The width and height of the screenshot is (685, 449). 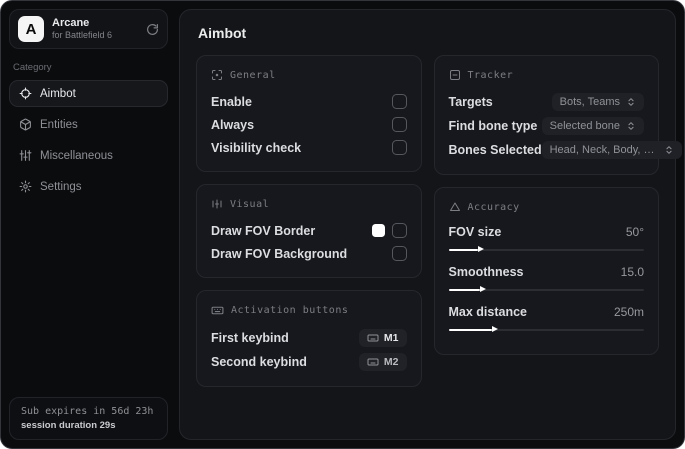 I want to click on setting-label: Bones Selected, so click(x=495, y=150).